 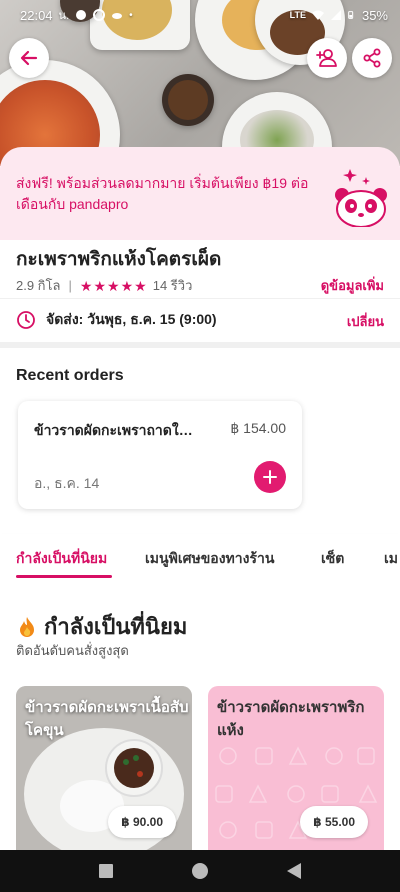 I want to click on popular-title-text: กำลังเป็นที่นิยม, so click(x=116, y=626).